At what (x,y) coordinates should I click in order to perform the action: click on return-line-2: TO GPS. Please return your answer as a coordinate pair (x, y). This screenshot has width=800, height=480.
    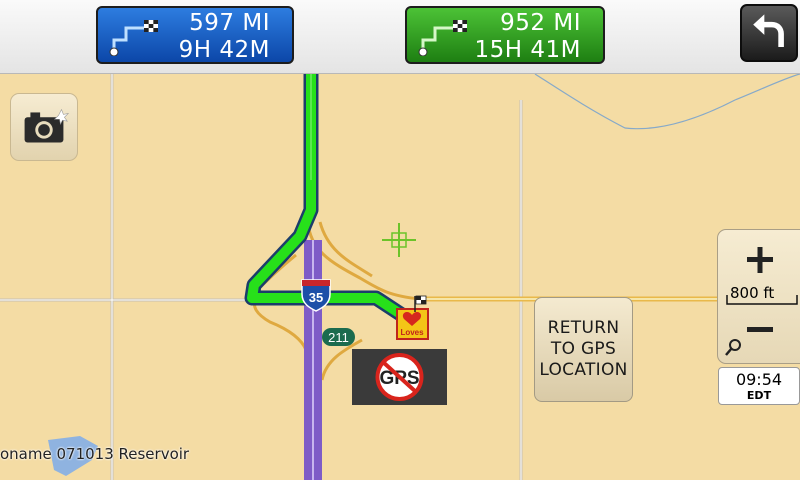
    Looking at the image, I should click on (583, 349).